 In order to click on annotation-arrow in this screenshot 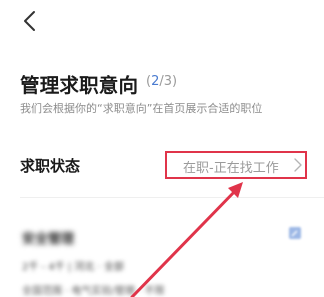, I will do `click(186, 239)`.